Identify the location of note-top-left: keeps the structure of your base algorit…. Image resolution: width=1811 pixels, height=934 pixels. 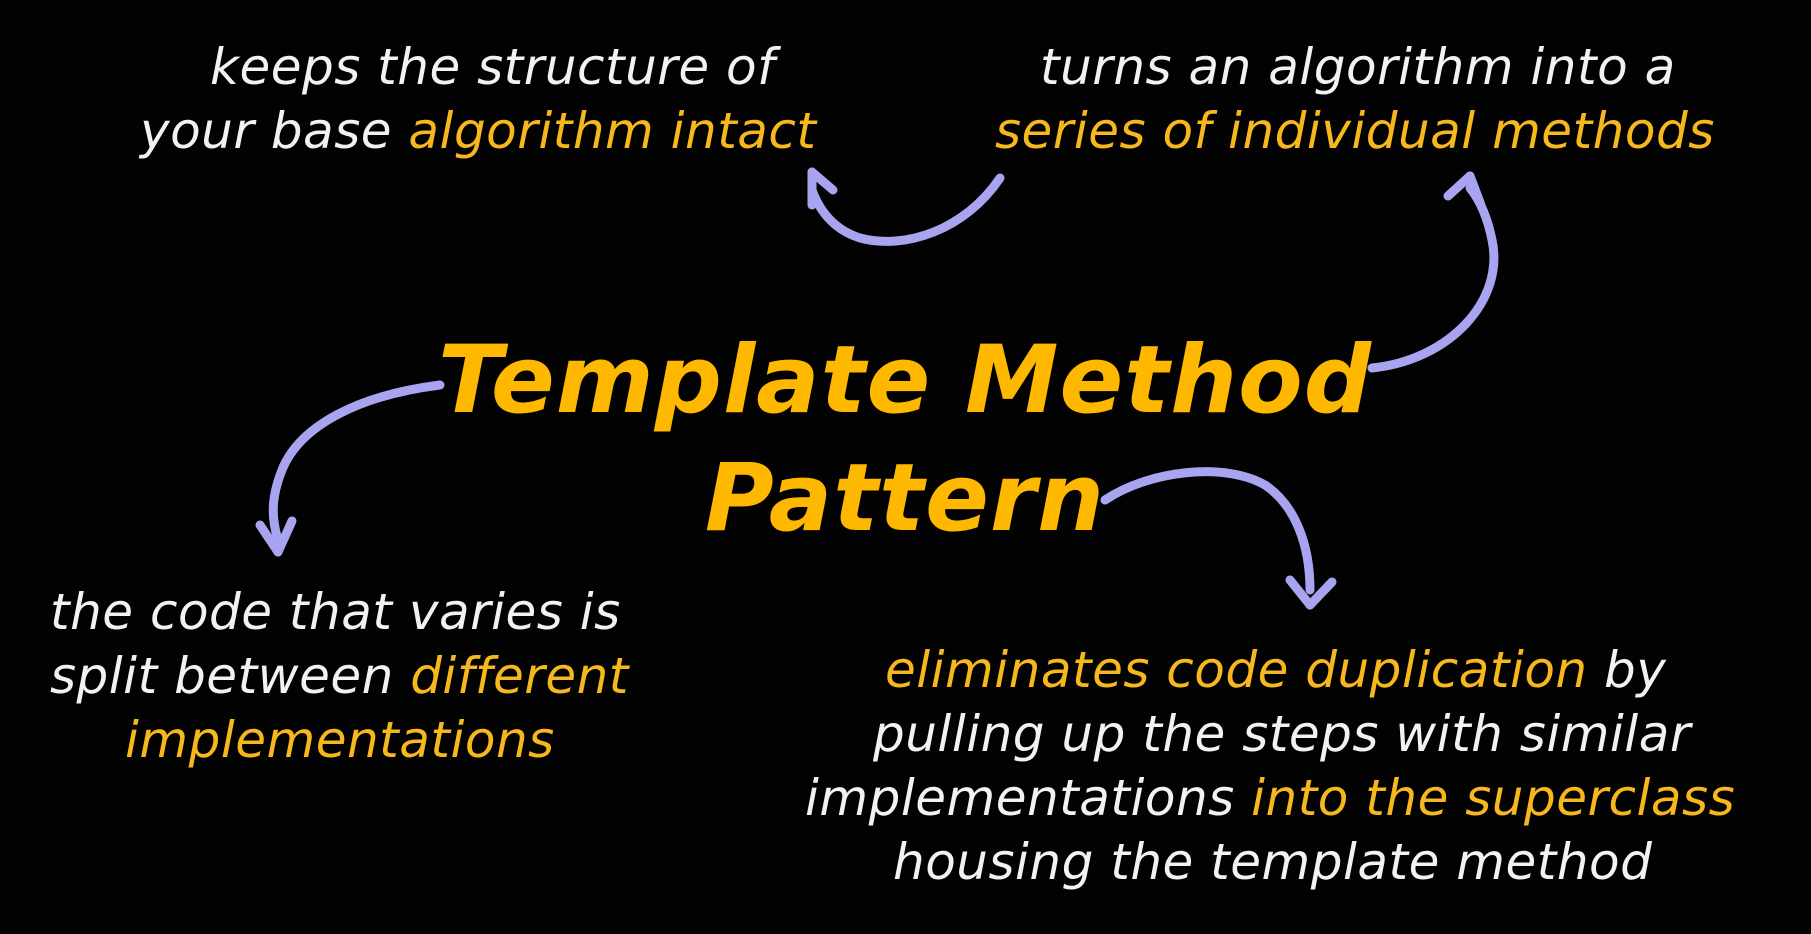
(478, 99).